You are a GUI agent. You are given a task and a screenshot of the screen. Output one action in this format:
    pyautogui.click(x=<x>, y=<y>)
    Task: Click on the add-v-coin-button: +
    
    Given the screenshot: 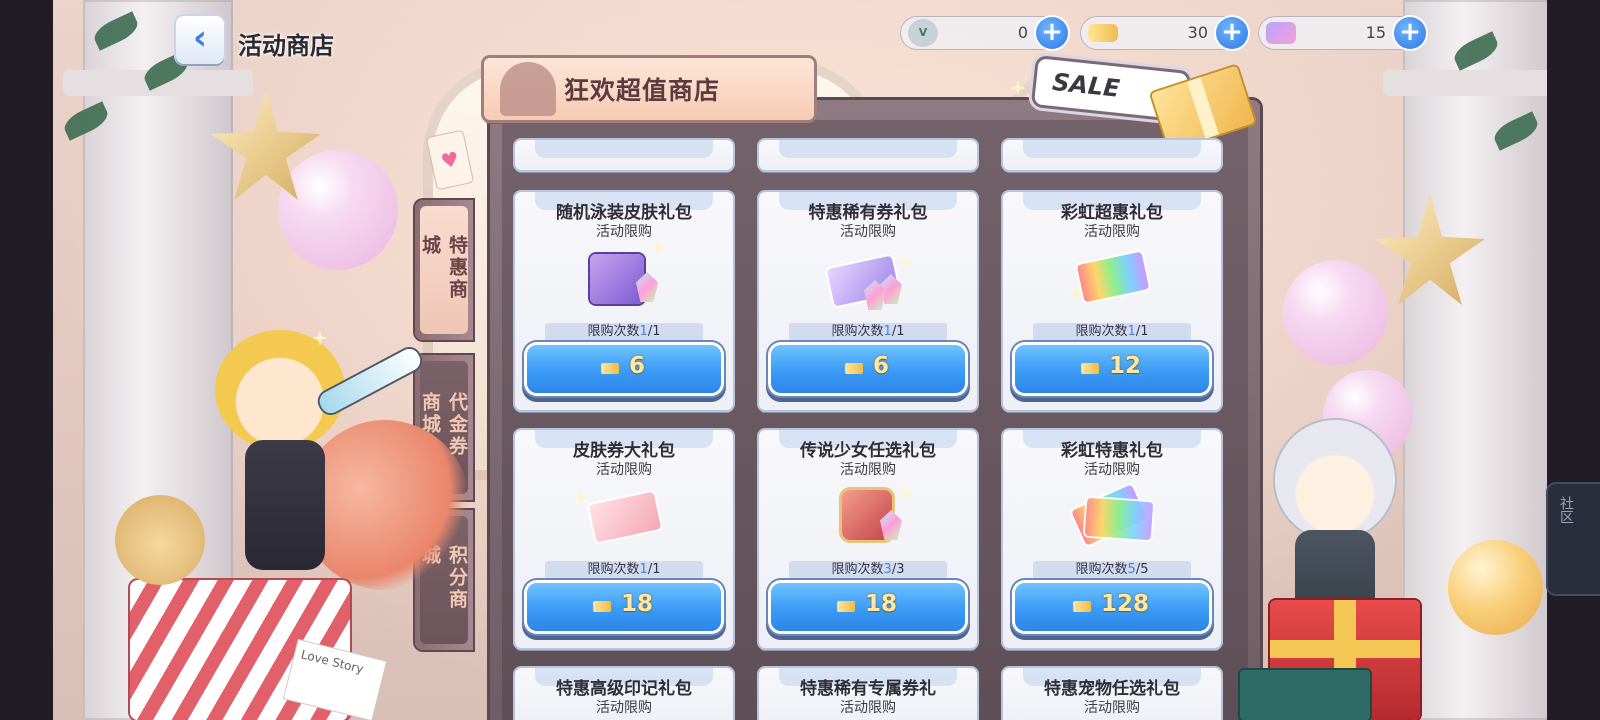 What is the action you would take?
    pyautogui.click(x=1052, y=33)
    